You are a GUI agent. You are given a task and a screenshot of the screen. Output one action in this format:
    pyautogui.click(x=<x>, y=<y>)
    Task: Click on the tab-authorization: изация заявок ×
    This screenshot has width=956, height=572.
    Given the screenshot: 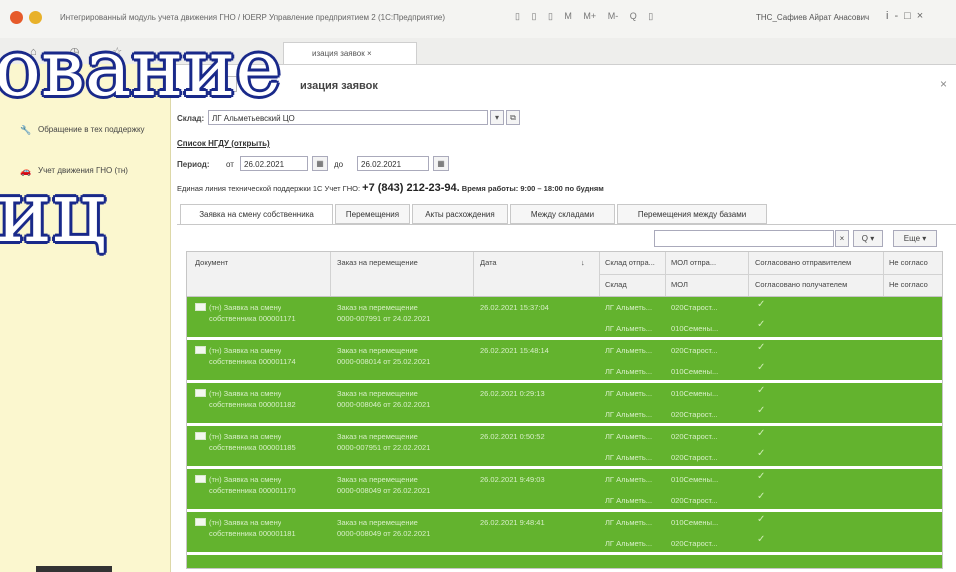 What is the action you would take?
    pyautogui.click(x=350, y=53)
    